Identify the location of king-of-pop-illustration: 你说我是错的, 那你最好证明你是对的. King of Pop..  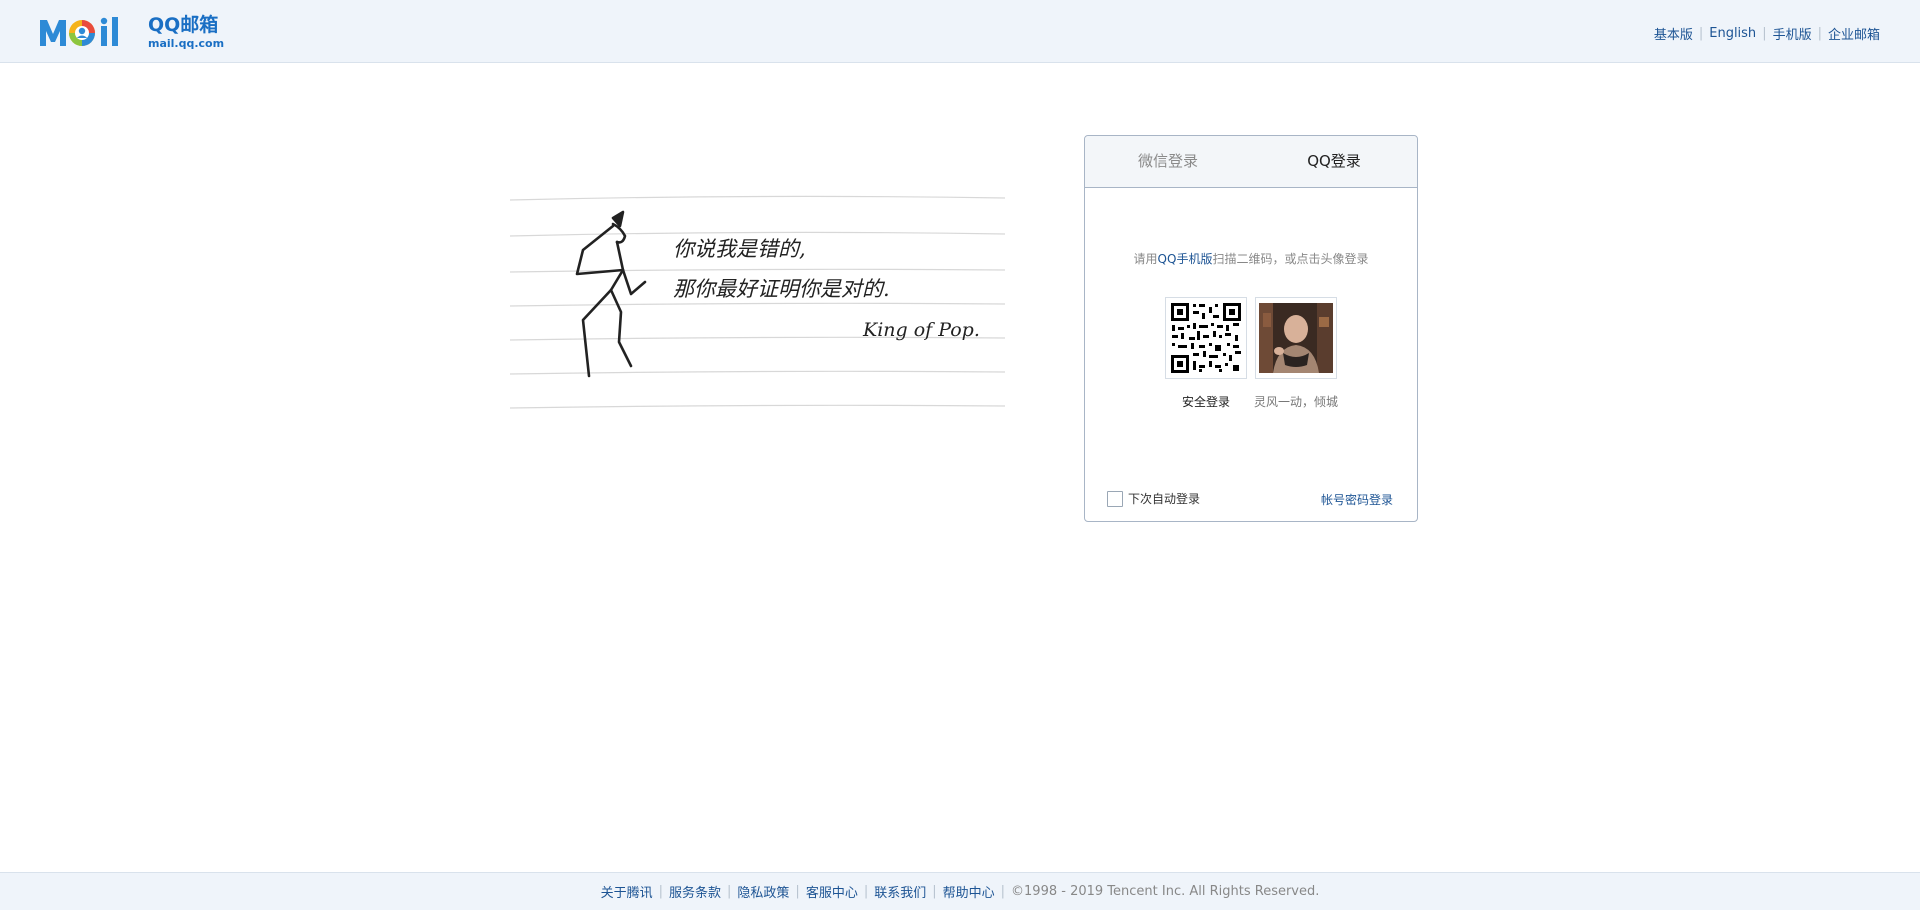
(757, 315).